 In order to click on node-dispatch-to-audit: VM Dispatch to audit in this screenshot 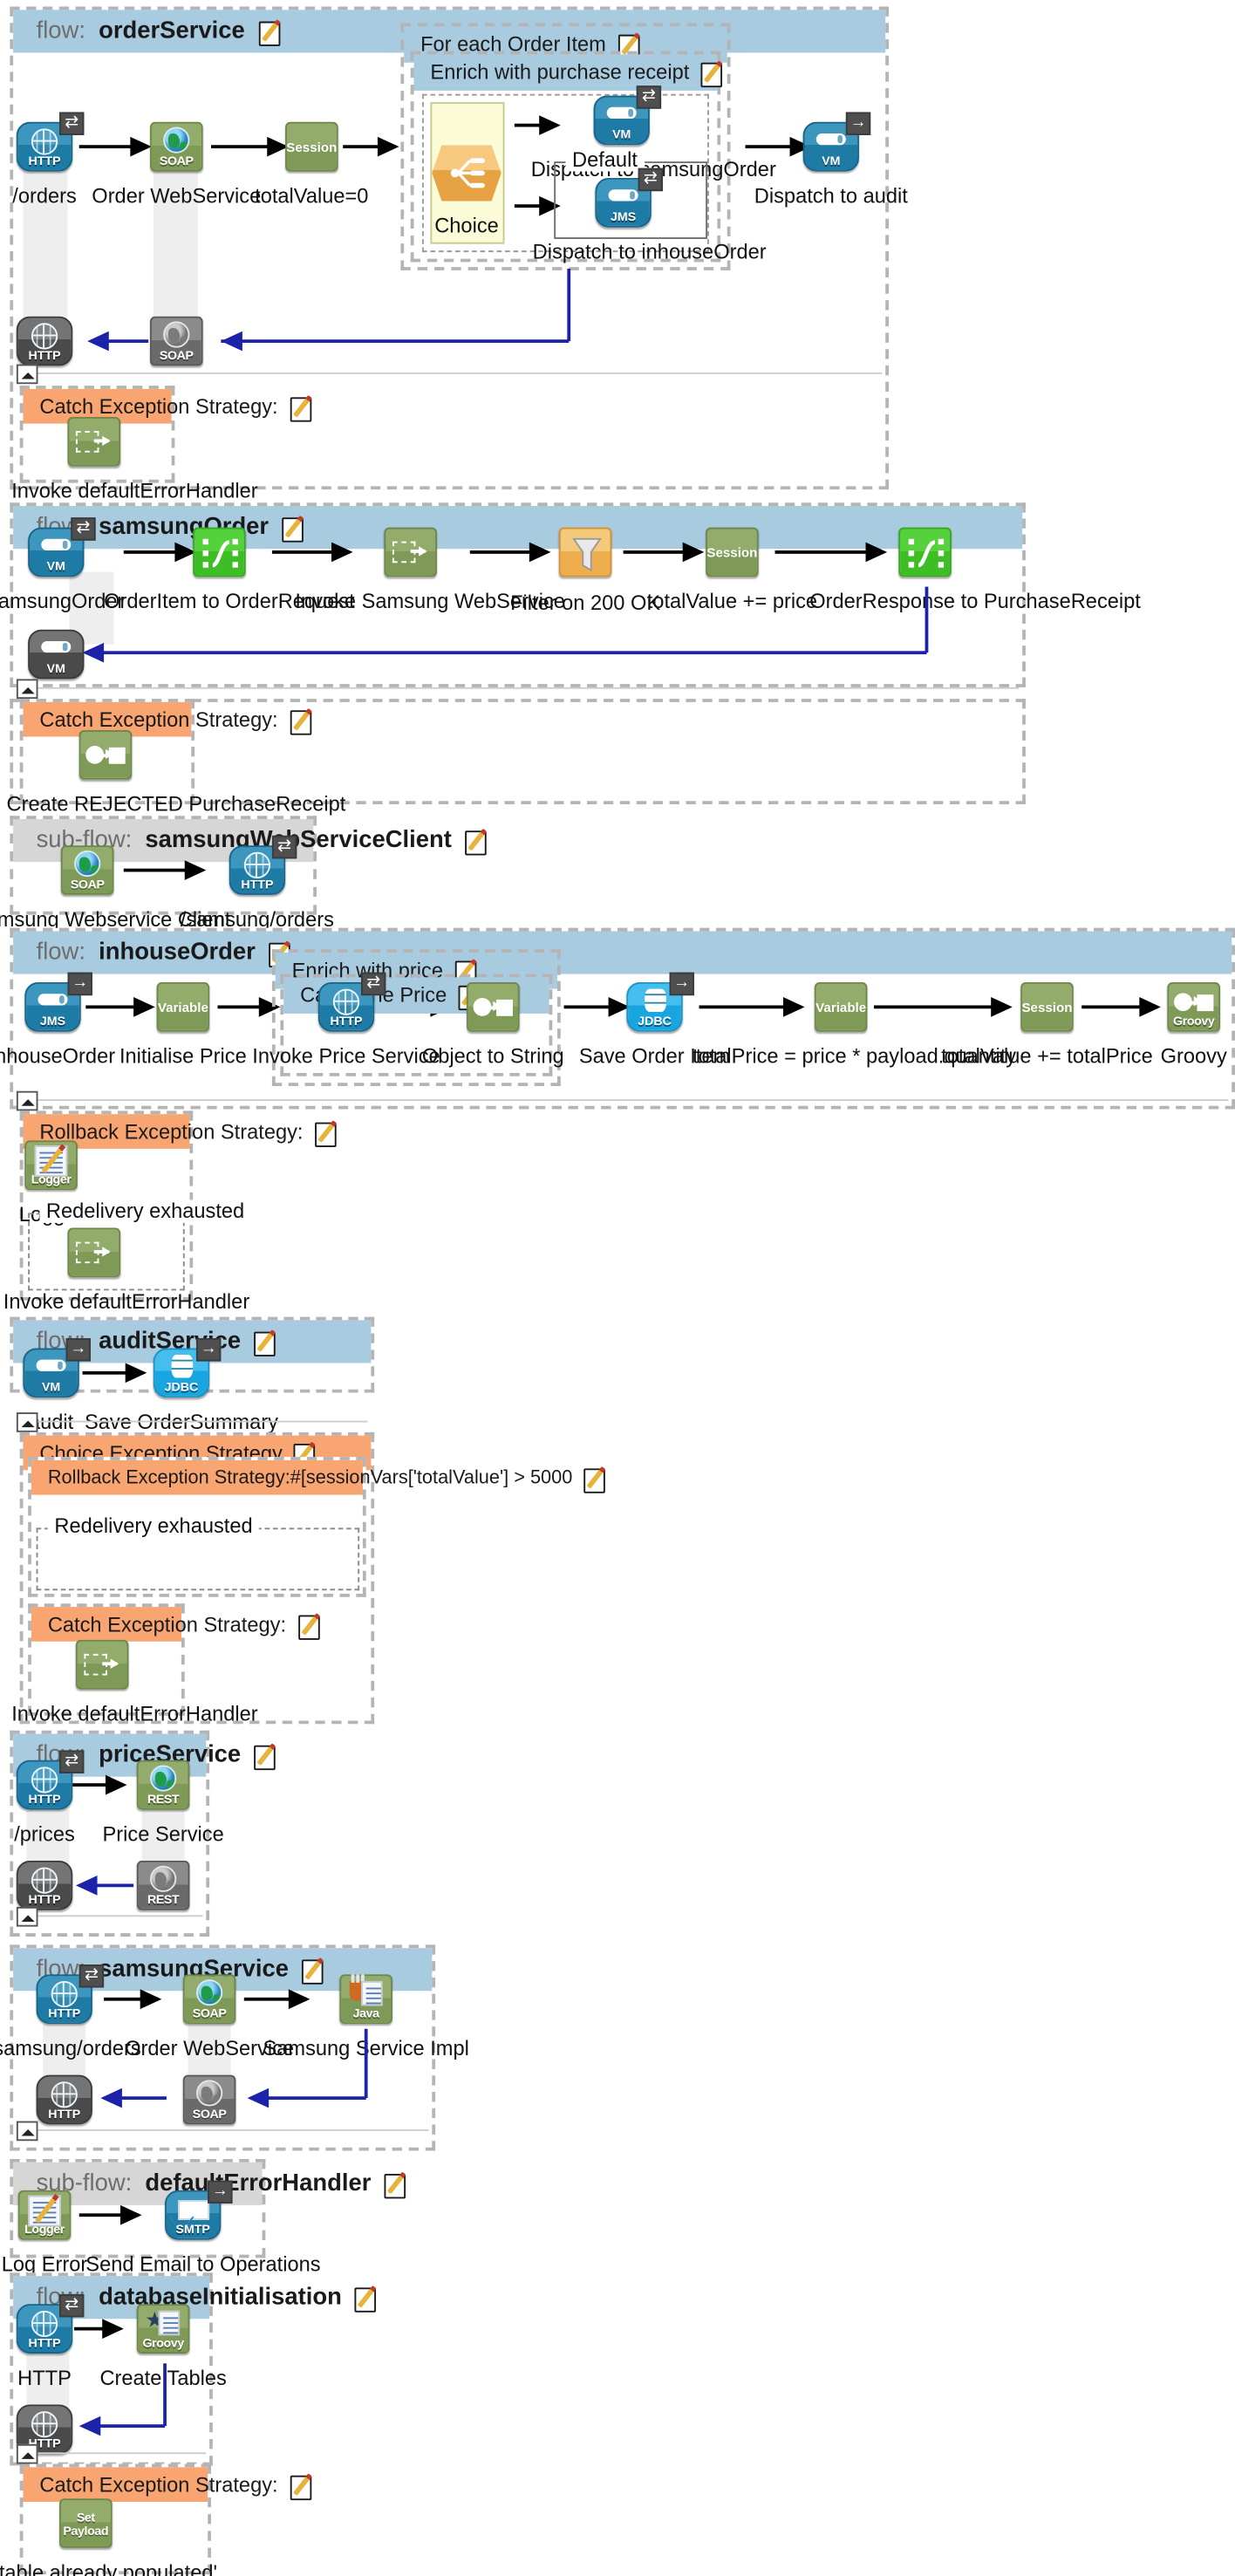, I will do `click(830, 160)`.